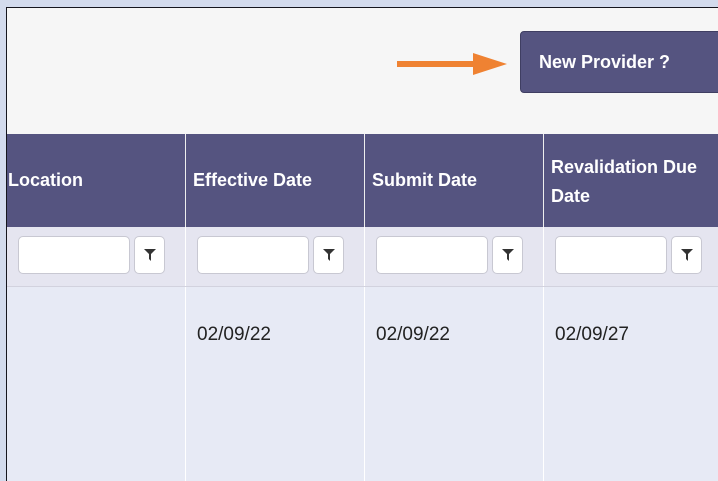 The image size is (718, 481). What do you see at coordinates (45, 180) in the screenshot?
I see `column-header-label: Location` at bounding box center [45, 180].